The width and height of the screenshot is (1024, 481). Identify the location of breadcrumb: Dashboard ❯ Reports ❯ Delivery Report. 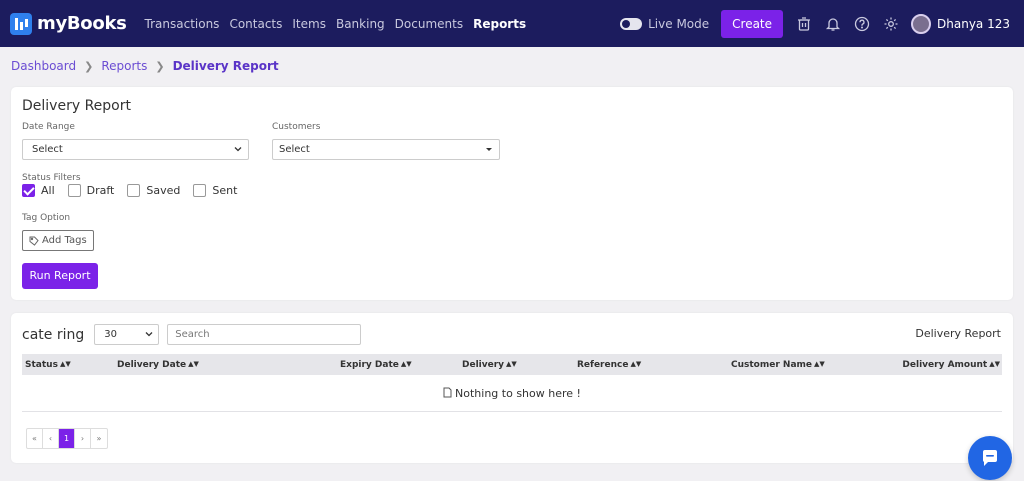
(145, 66).